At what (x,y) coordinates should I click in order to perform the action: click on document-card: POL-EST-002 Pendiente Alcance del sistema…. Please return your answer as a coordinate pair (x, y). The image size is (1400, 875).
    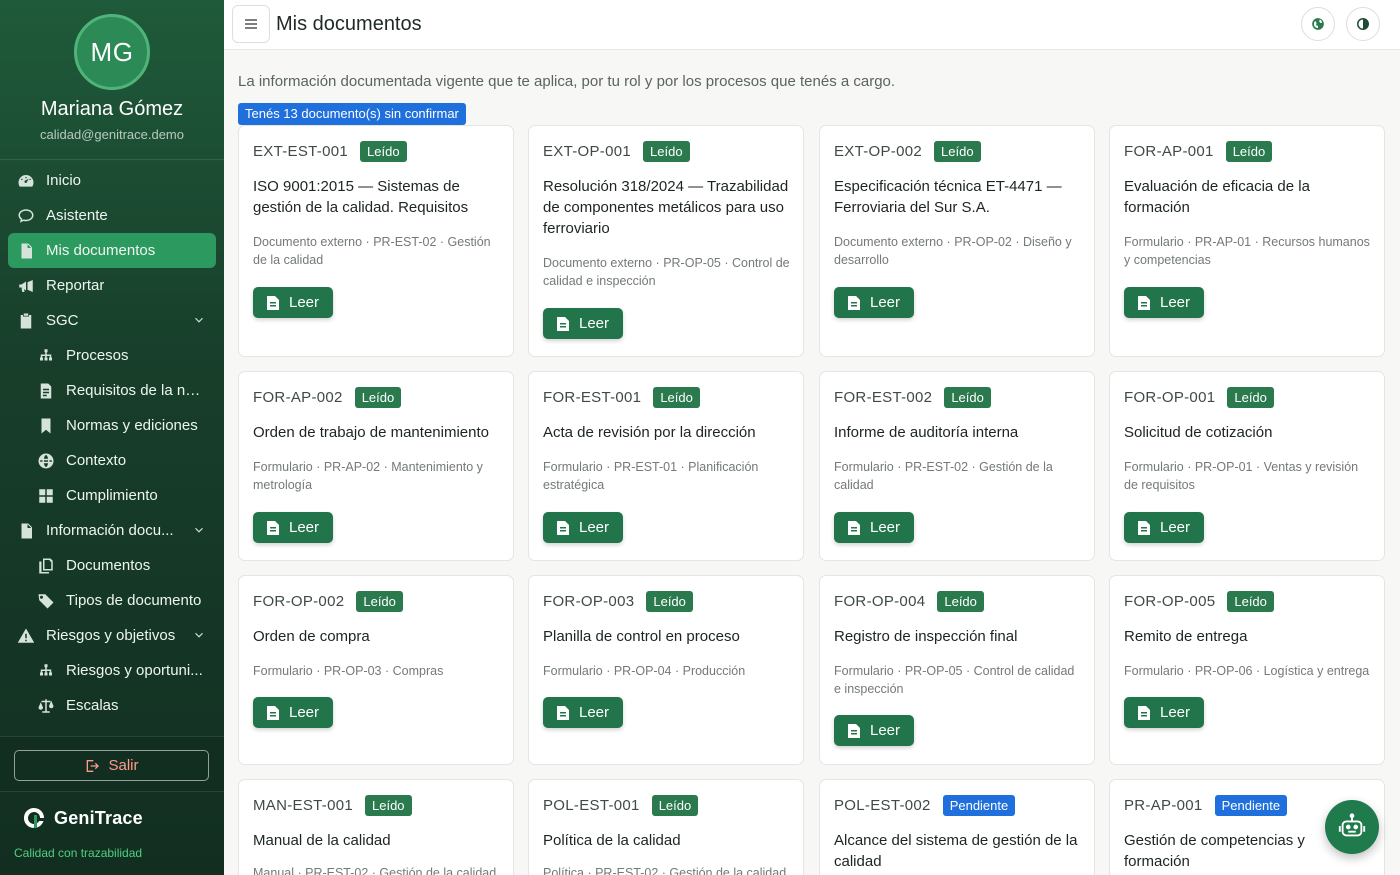
    Looking at the image, I should click on (957, 827).